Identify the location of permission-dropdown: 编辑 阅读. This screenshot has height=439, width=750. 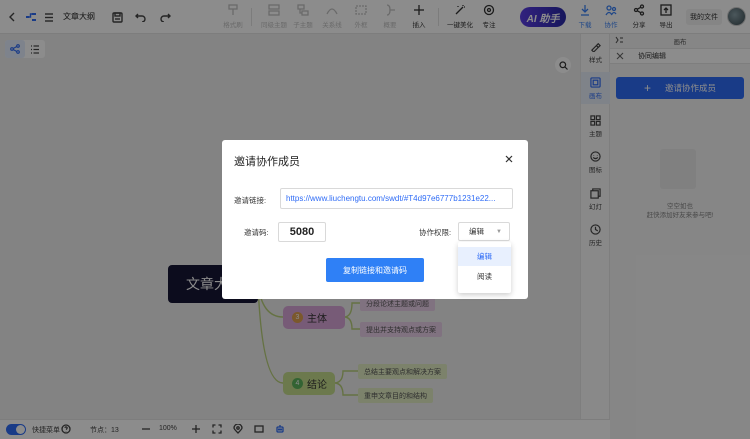
(484, 267).